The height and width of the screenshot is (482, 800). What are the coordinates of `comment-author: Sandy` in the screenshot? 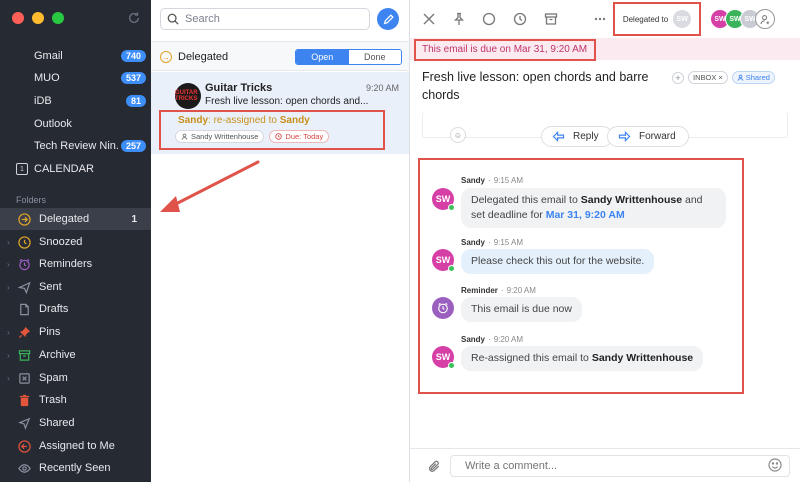 It's located at (473, 242).